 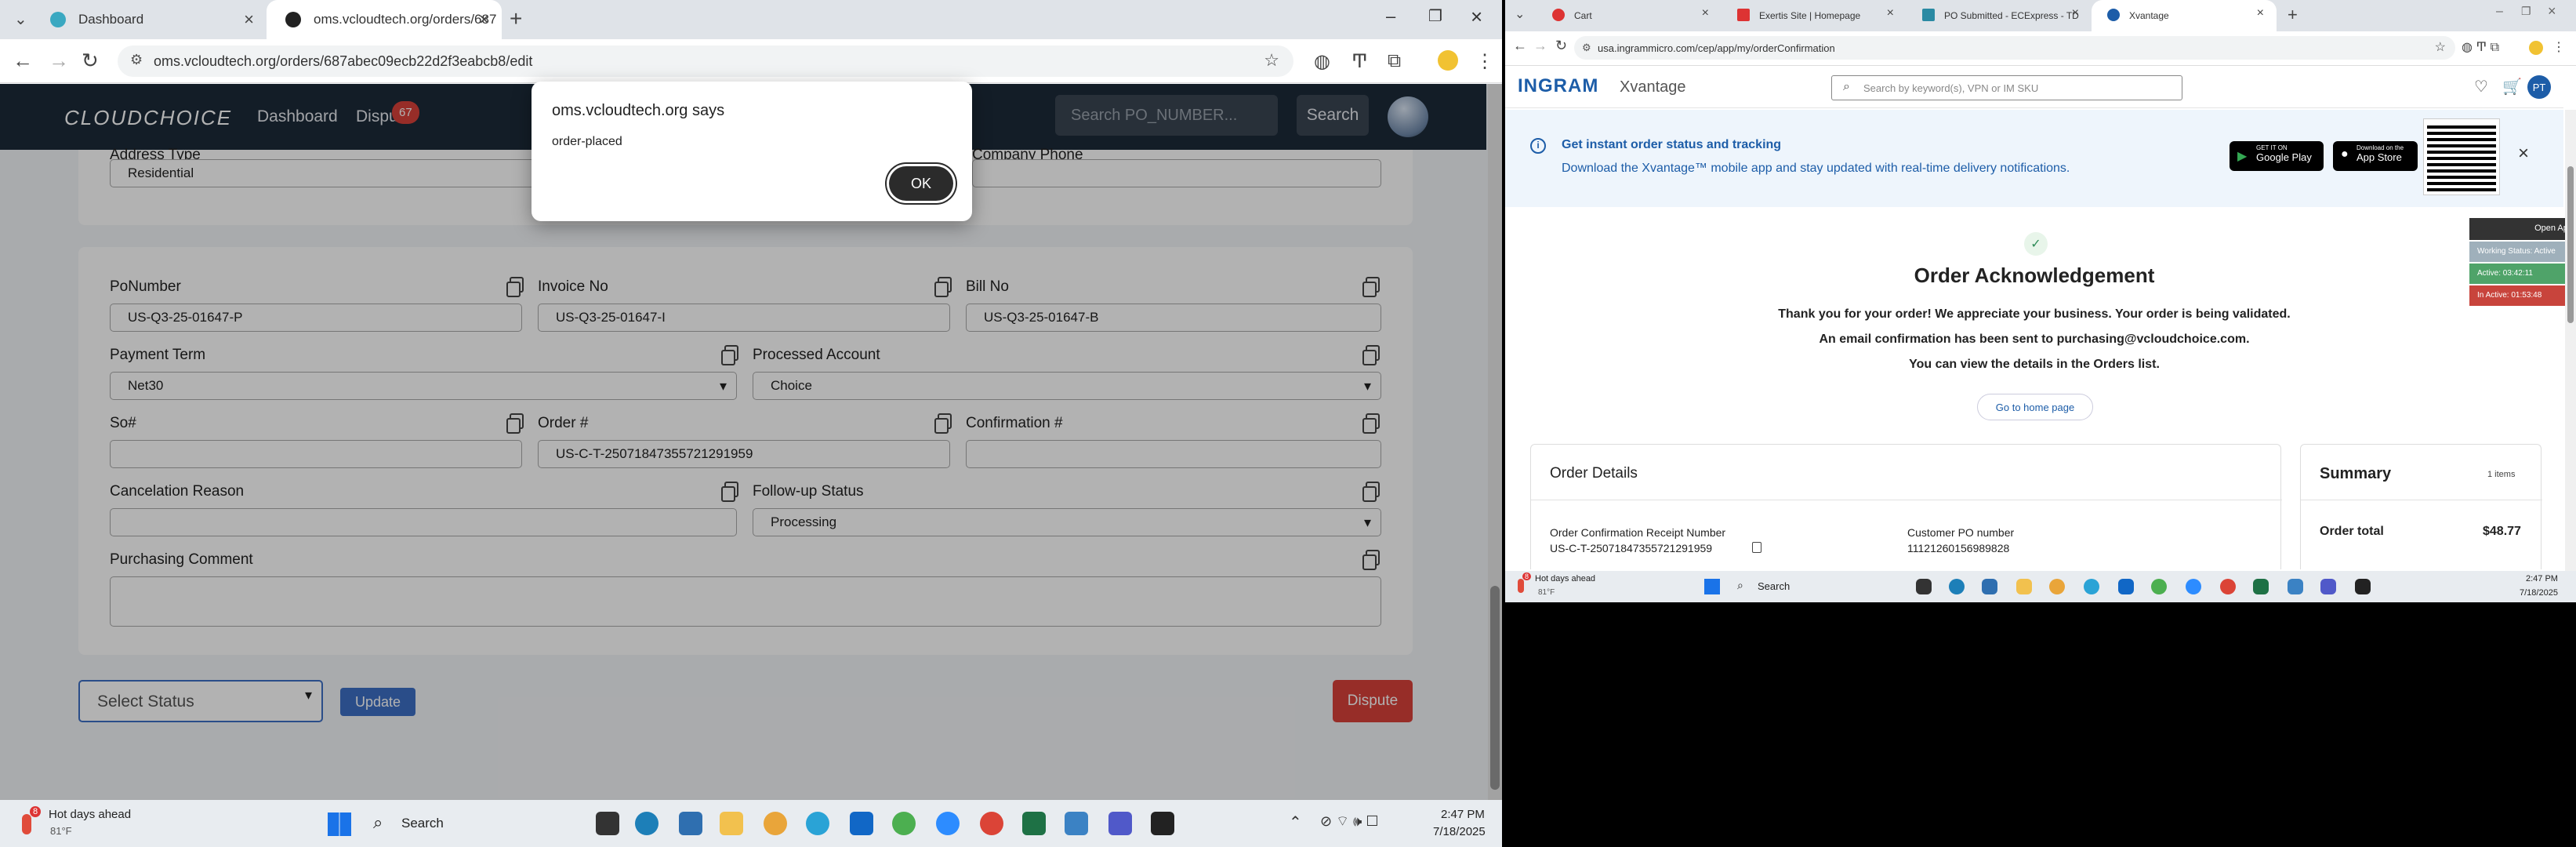 What do you see at coordinates (2035, 407) in the screenshot?
I see `go-home-button: Go to home page` at bounding box center [2035, 407].